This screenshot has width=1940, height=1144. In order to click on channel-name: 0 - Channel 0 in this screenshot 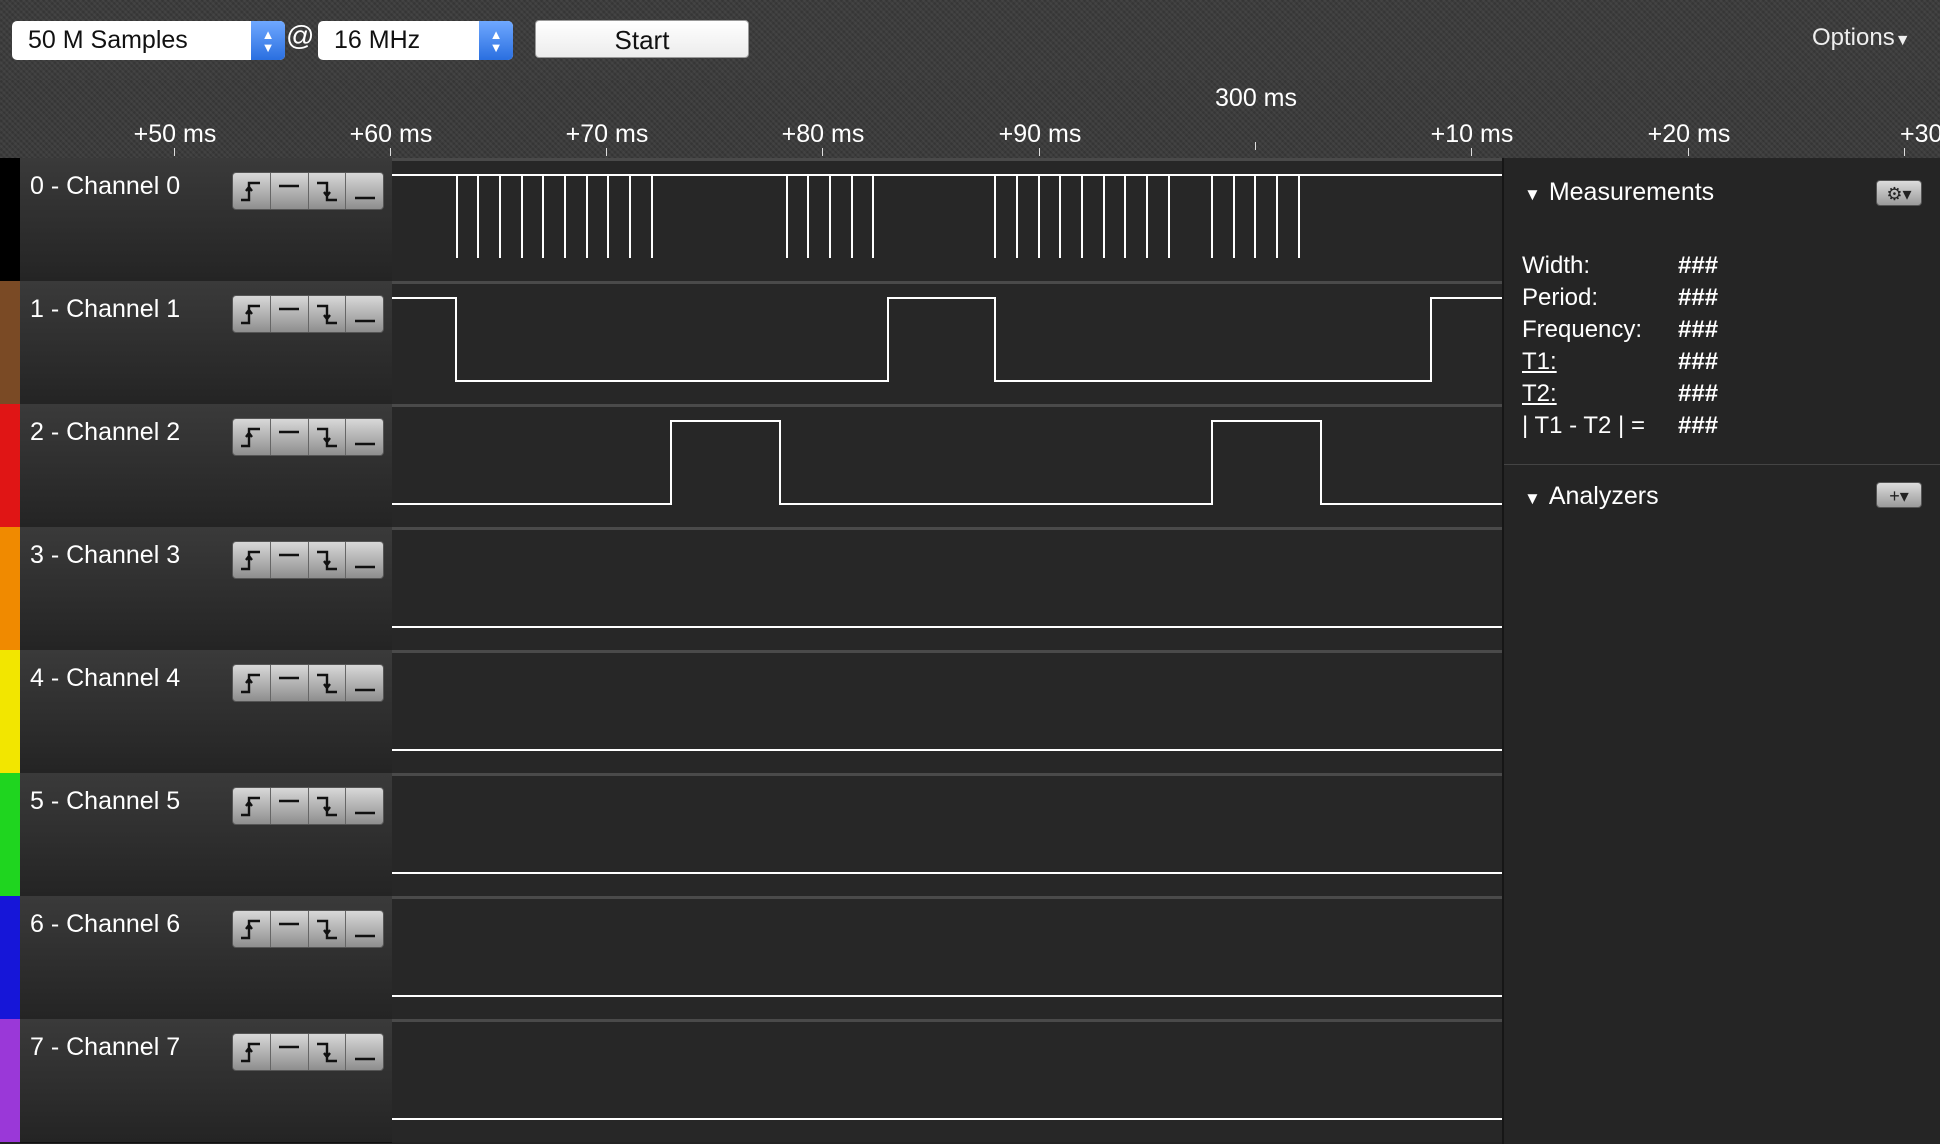, I will do `click(105, 186)`.